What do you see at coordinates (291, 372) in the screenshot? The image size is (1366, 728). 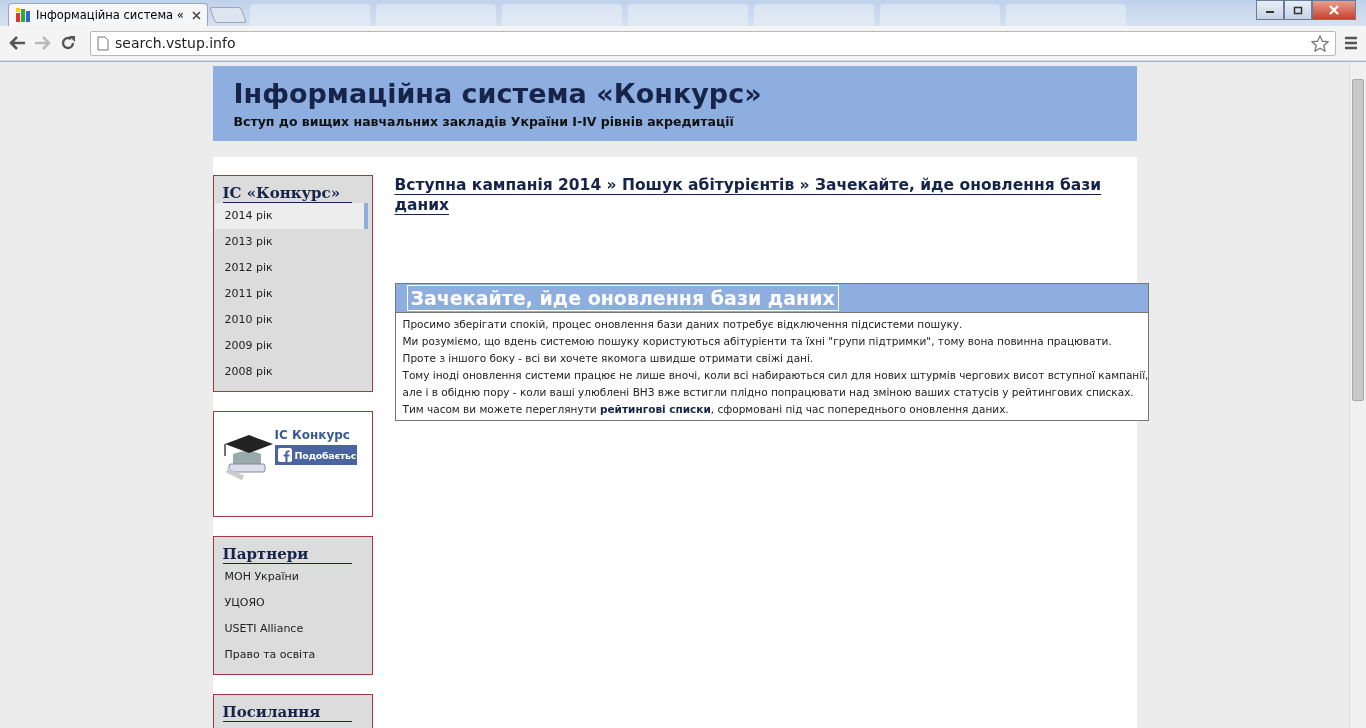 I see `year-link: 2008 рік` at bounding box center [291, 372].